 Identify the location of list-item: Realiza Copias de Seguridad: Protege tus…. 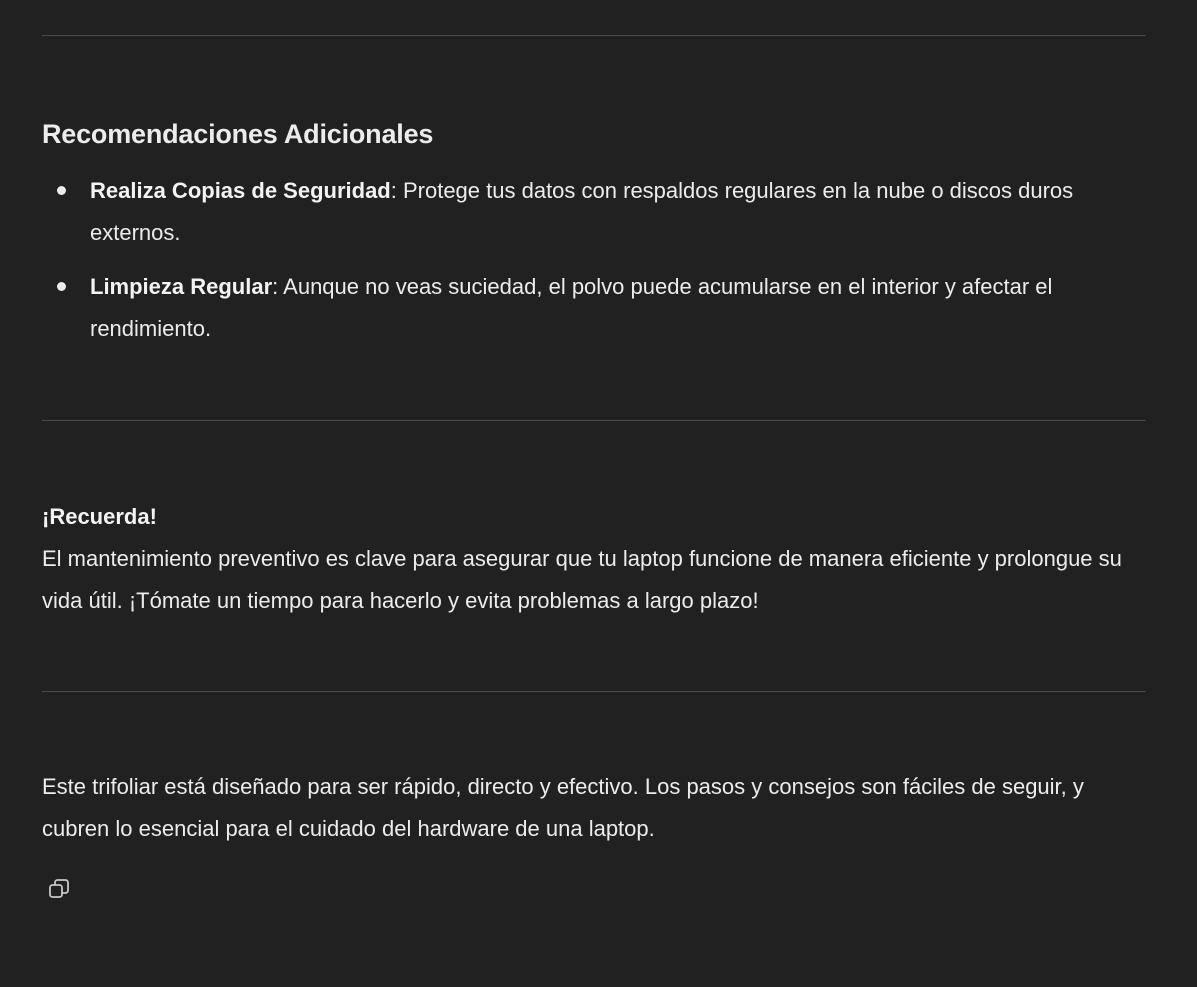
(594, 212).